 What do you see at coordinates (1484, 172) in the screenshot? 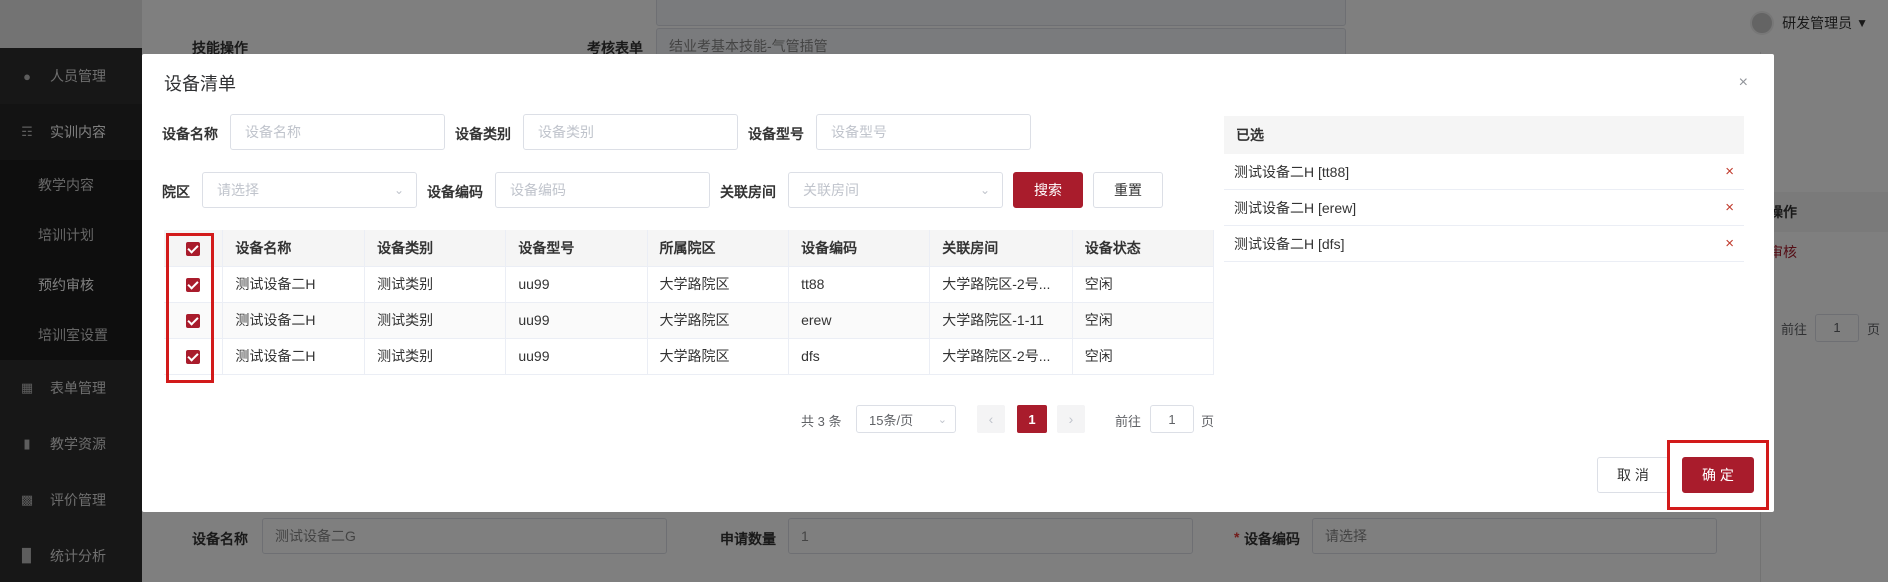
I see `selected-item: 测试设备二H [tt88] ×` at bounding box center [1484, 172].